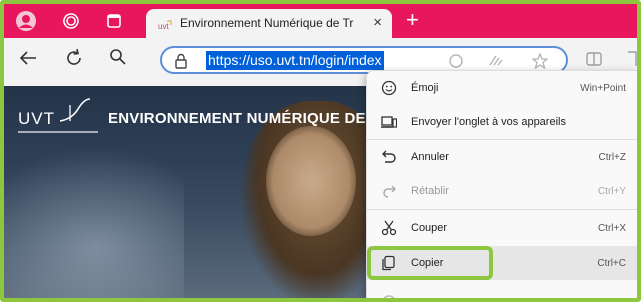 The width and height of the screenshot is (641, 302). What do you see at coordinates (389, 88) in the screenshot?
I see `emoji-icon` at bounding box center [389, 88].